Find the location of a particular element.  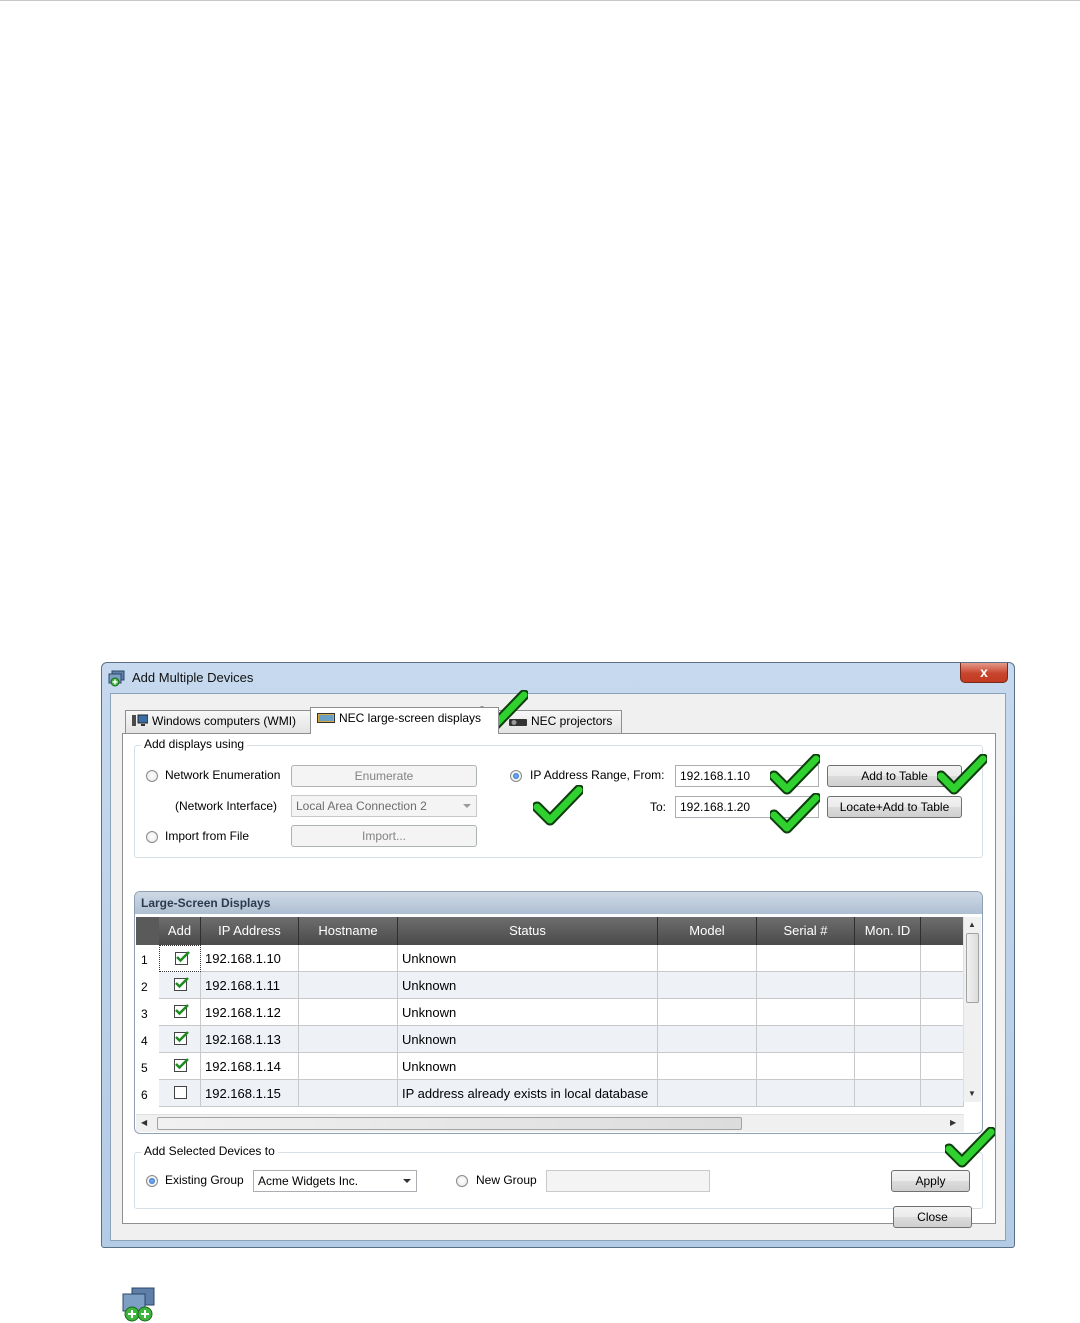

ip-address-cell: 192.168.1.10 is located at coordinates (250, 958).